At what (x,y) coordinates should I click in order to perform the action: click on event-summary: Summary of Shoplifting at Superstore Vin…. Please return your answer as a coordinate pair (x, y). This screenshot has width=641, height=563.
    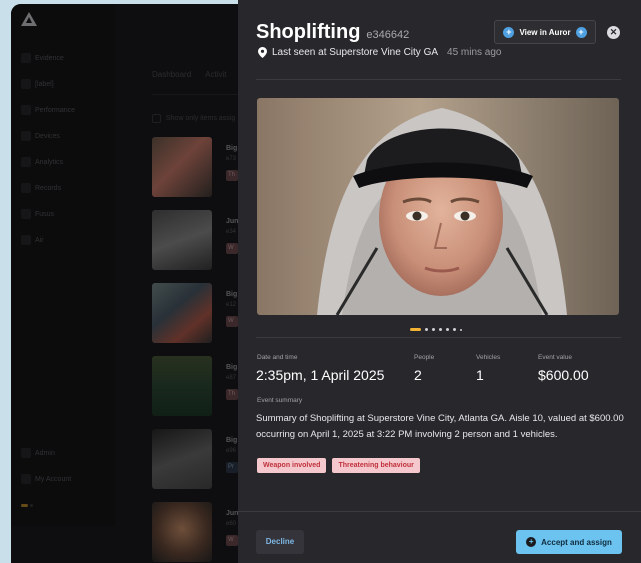
    Looking at the image, I should click on (440, 426).